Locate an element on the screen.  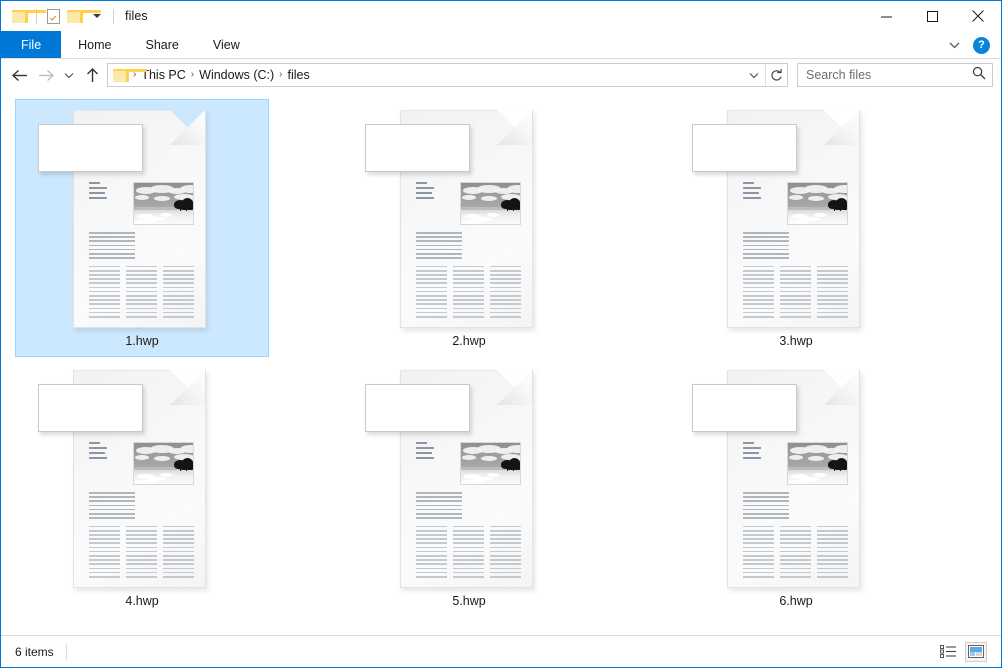
address-field: › This PC › Windows (C:) › files is located at coordinates (447, 75).